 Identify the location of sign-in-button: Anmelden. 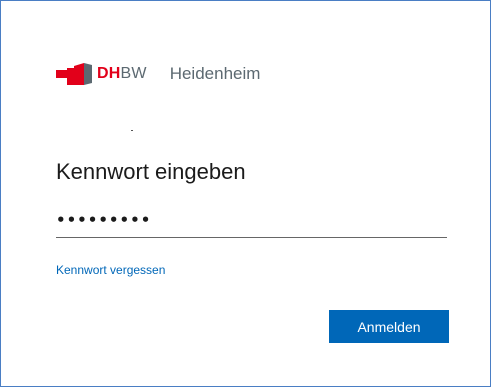
(389, 326).